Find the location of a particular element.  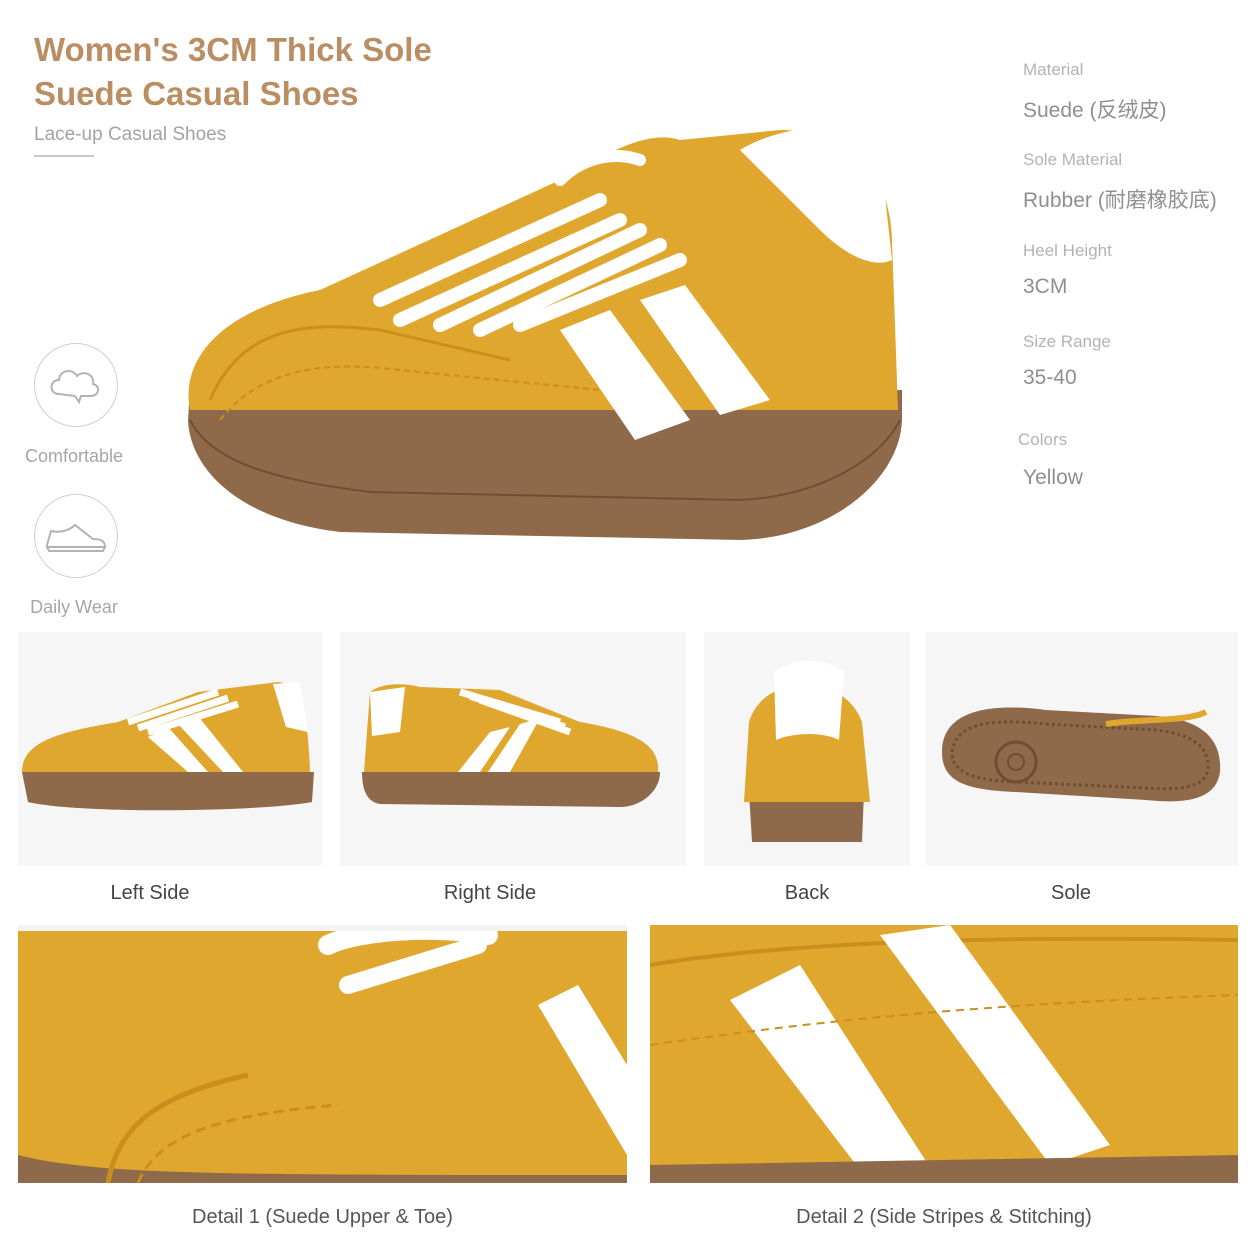

view-back-image is located at coordinates (807, 749).